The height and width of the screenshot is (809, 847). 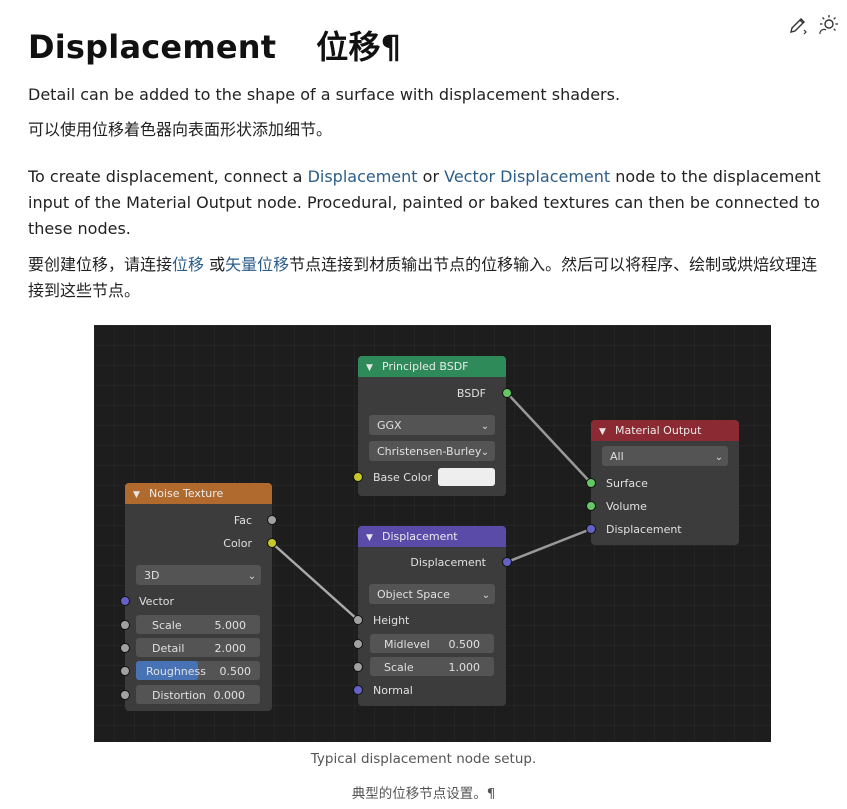 What do you see at coordinates (188, 264) in the screenshot?
I see `displacement-link-zh: 位移` at bounding box center [188, 264].